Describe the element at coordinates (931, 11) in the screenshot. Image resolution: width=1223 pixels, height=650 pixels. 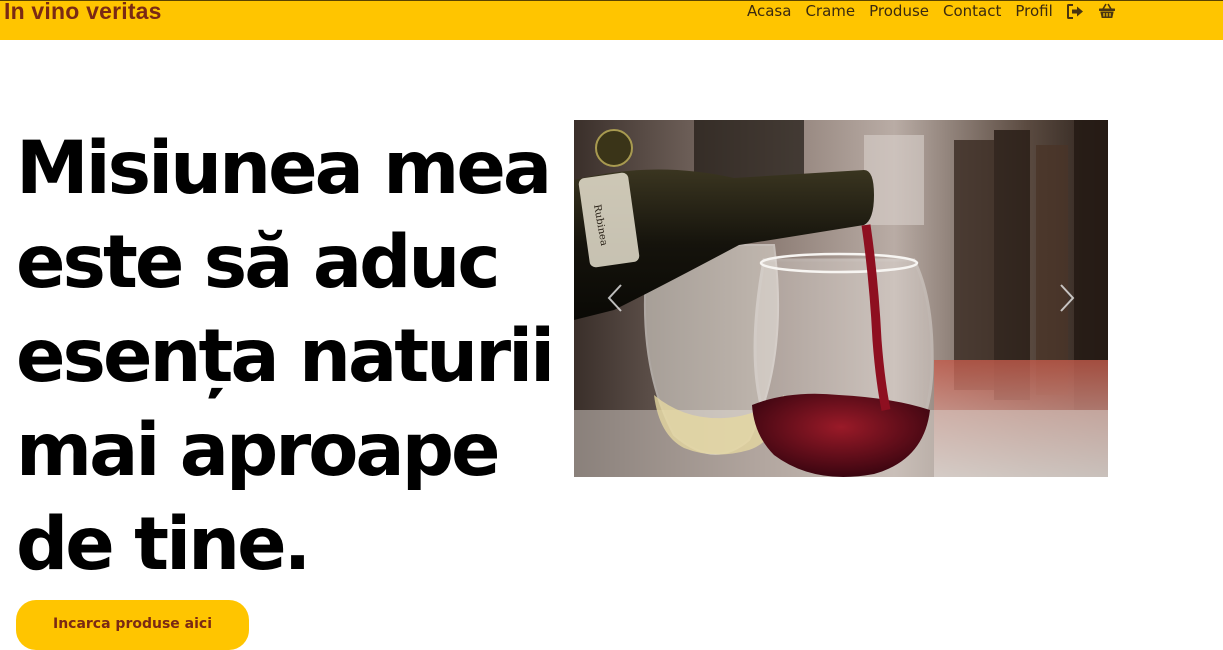
I see `nav-links: Acasa Crame Produse Contact Profil` at that location.